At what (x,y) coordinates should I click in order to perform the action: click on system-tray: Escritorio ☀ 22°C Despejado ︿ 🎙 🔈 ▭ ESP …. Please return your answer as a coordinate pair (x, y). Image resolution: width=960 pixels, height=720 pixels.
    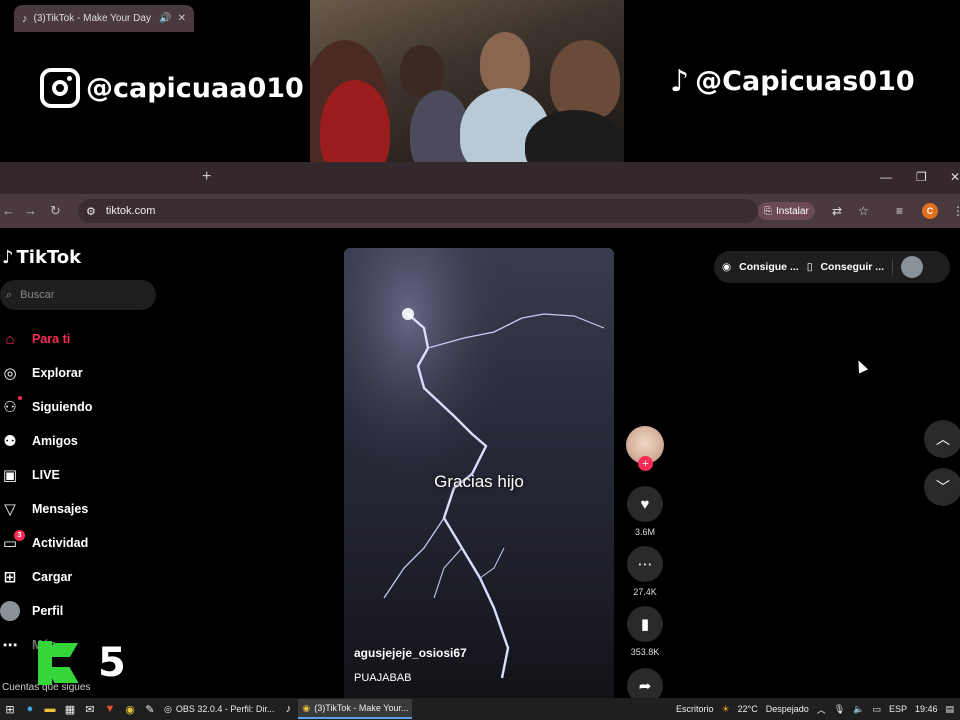
    Looking at the image, I should click on (815, 709).